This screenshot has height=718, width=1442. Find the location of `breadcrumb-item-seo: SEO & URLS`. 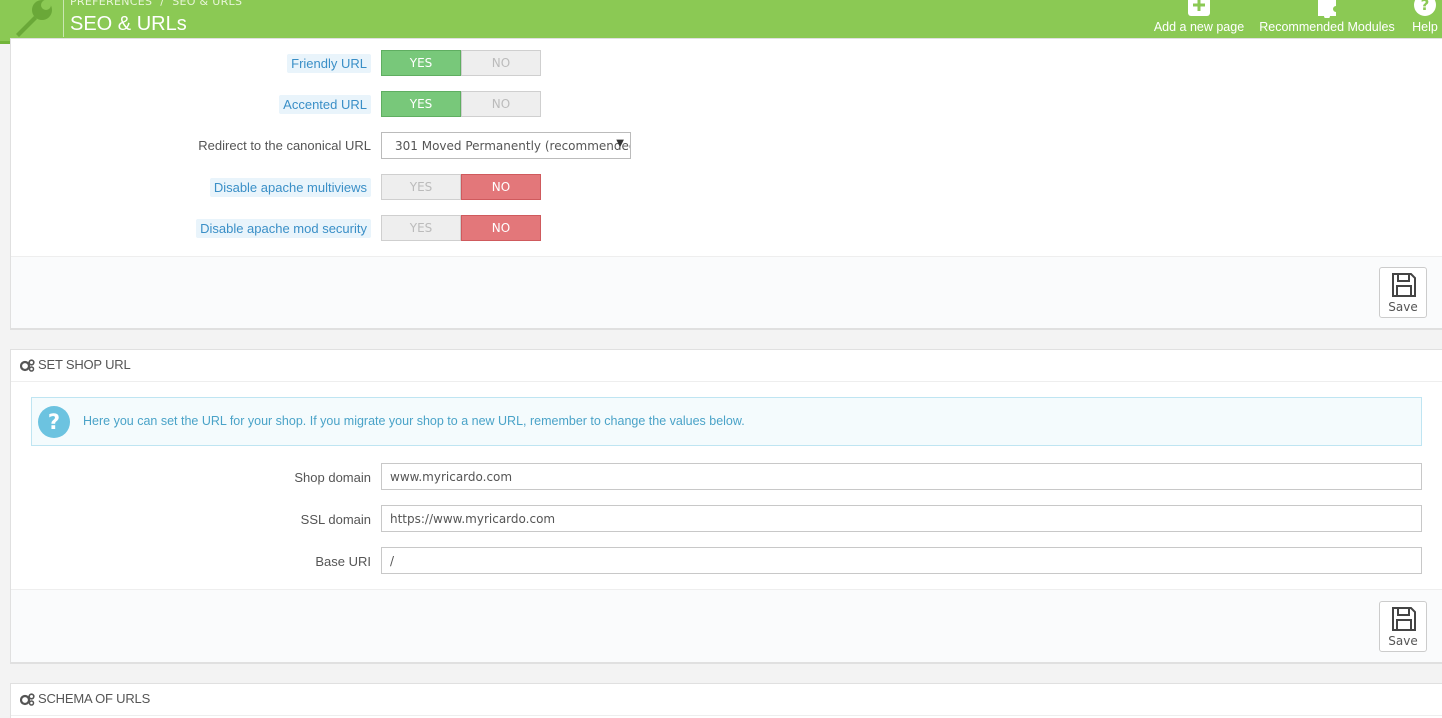

breadcrumb-item-seo: SEO & URLS is located at coordinates (207, 4).